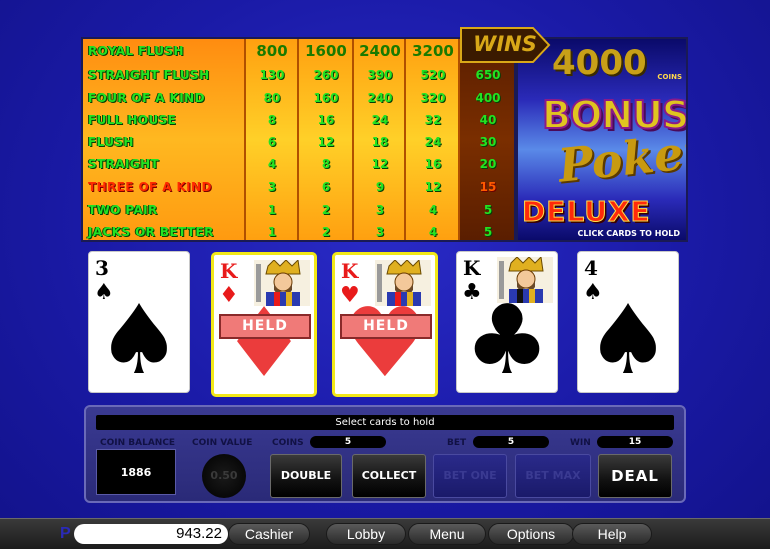 This screenshot has width=770, height=549. I want to click on playing-card-3: K ♥ ♥ HELD, so click(385, 324).